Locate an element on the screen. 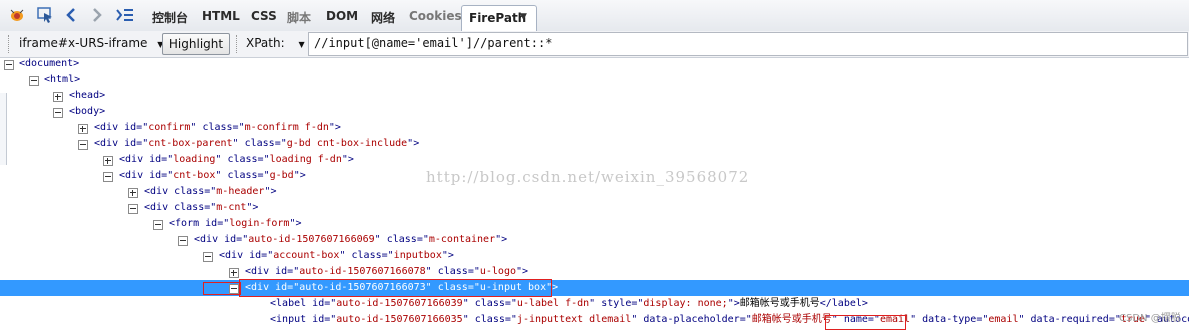  attr-value: u-logo is located at coordinates (497, 271).